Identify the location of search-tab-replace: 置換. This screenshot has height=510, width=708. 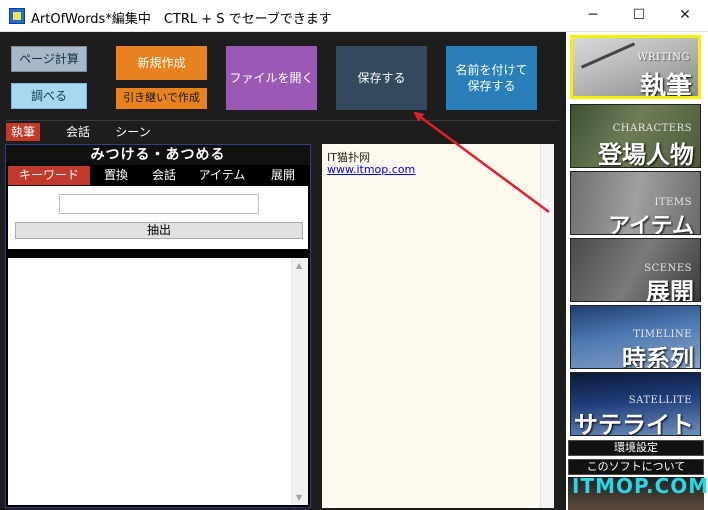
(116, 175).